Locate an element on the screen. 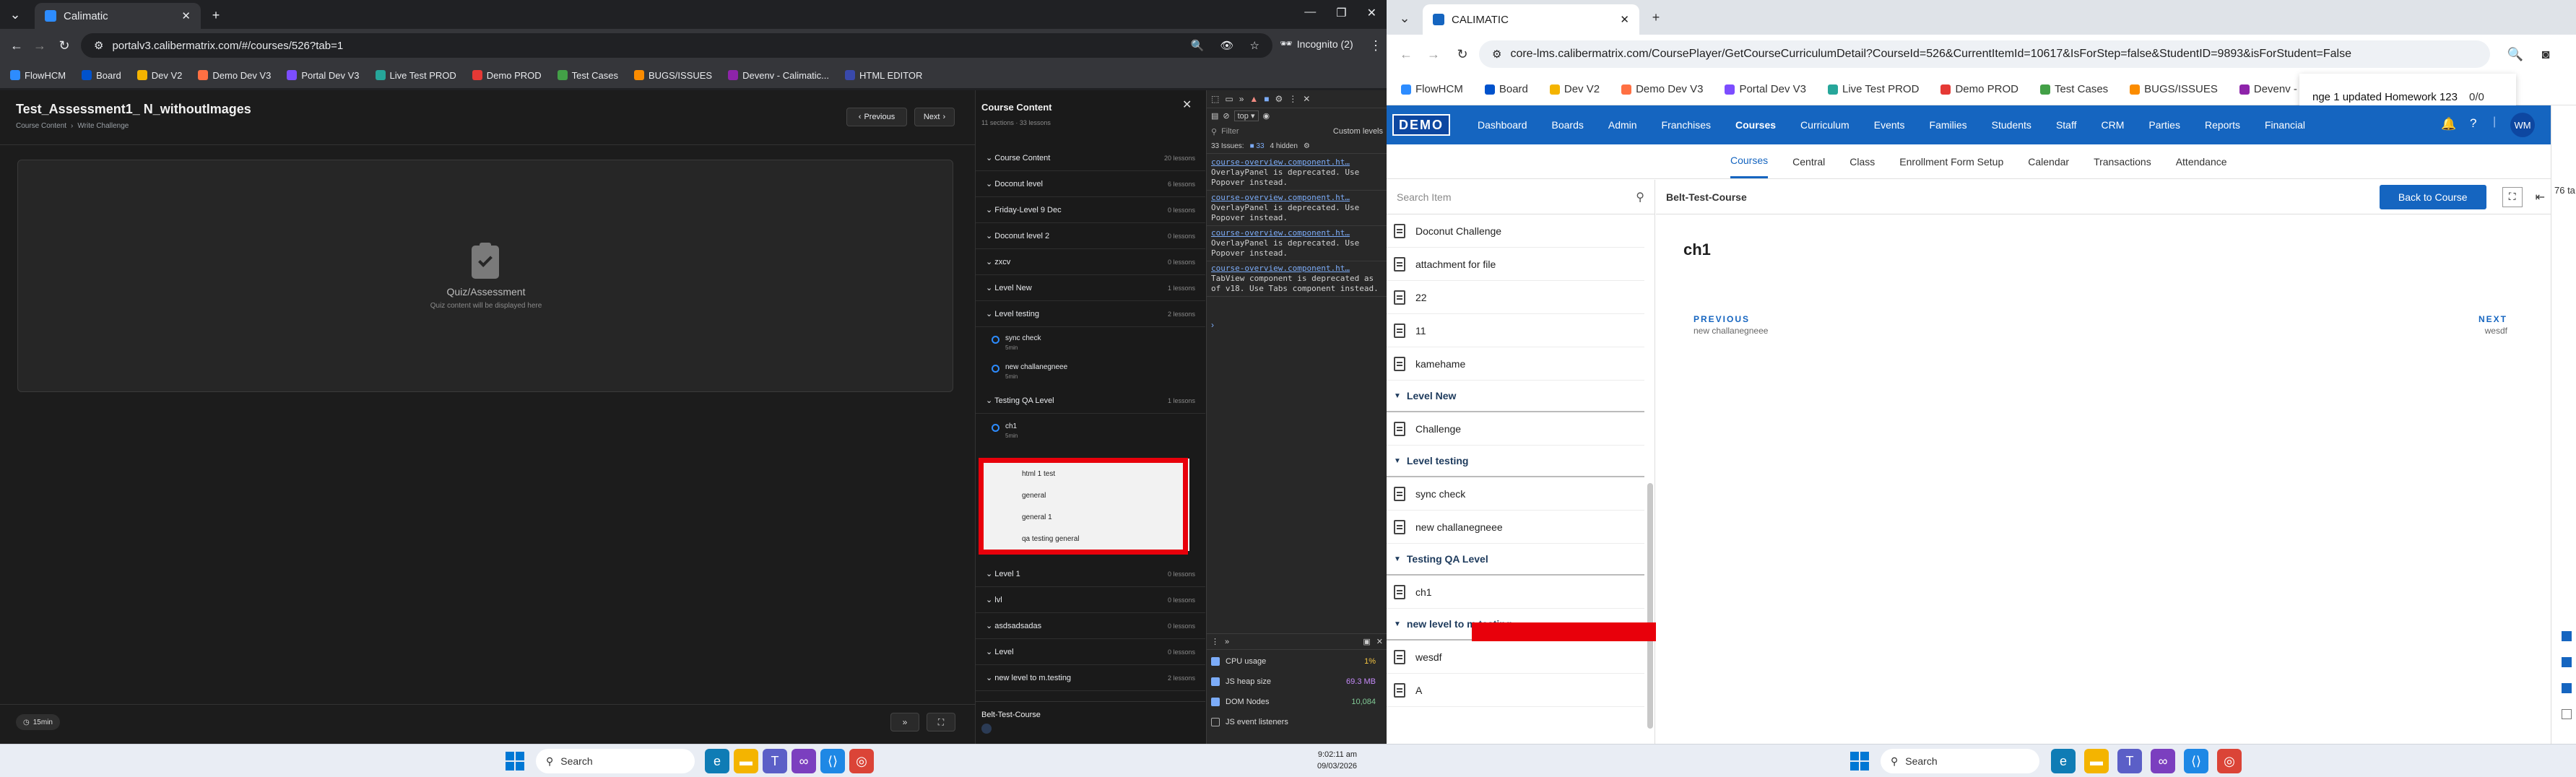 This screenshot has height=777, width=2576. next-button: Next › is located at coordinates (934, 117).